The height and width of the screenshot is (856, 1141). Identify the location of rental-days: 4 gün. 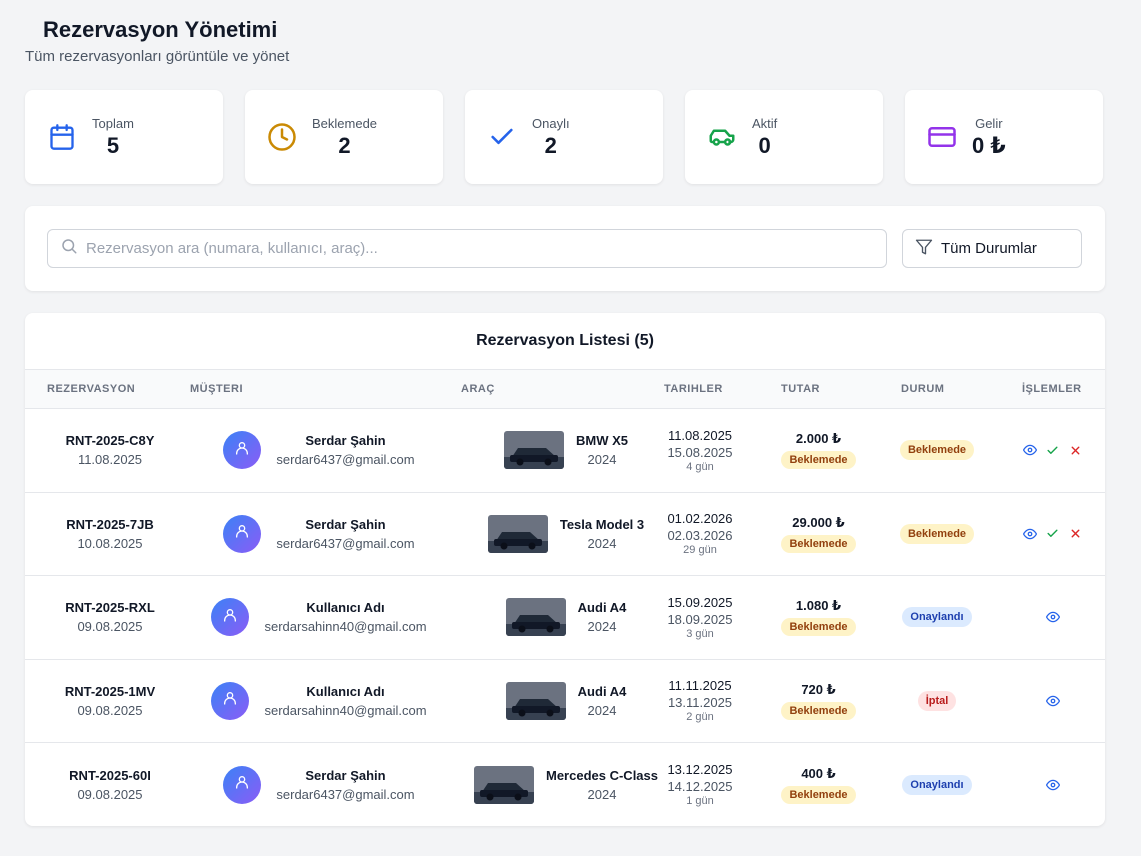
(700, 466).